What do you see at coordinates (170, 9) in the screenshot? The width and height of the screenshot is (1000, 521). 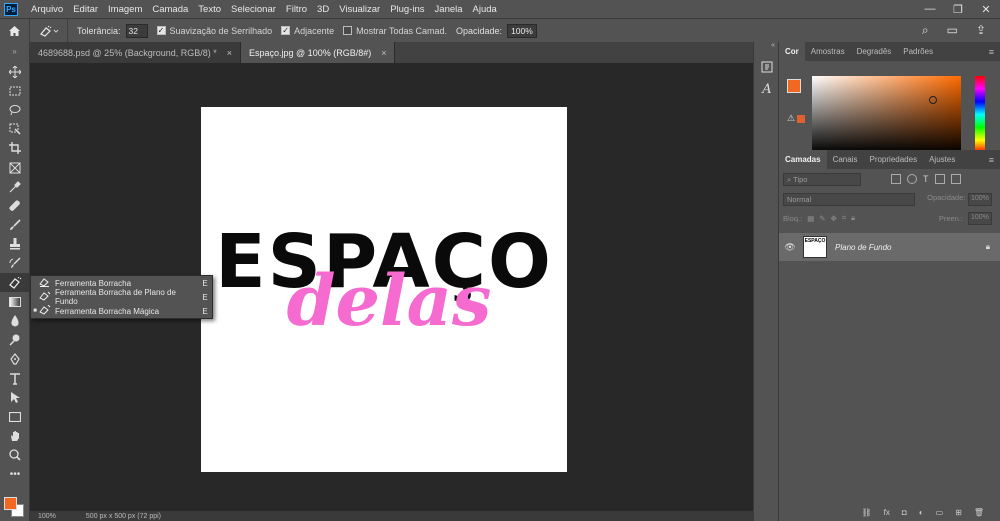 I see `menu-camada: Camada` at bounding box center [170, 9].